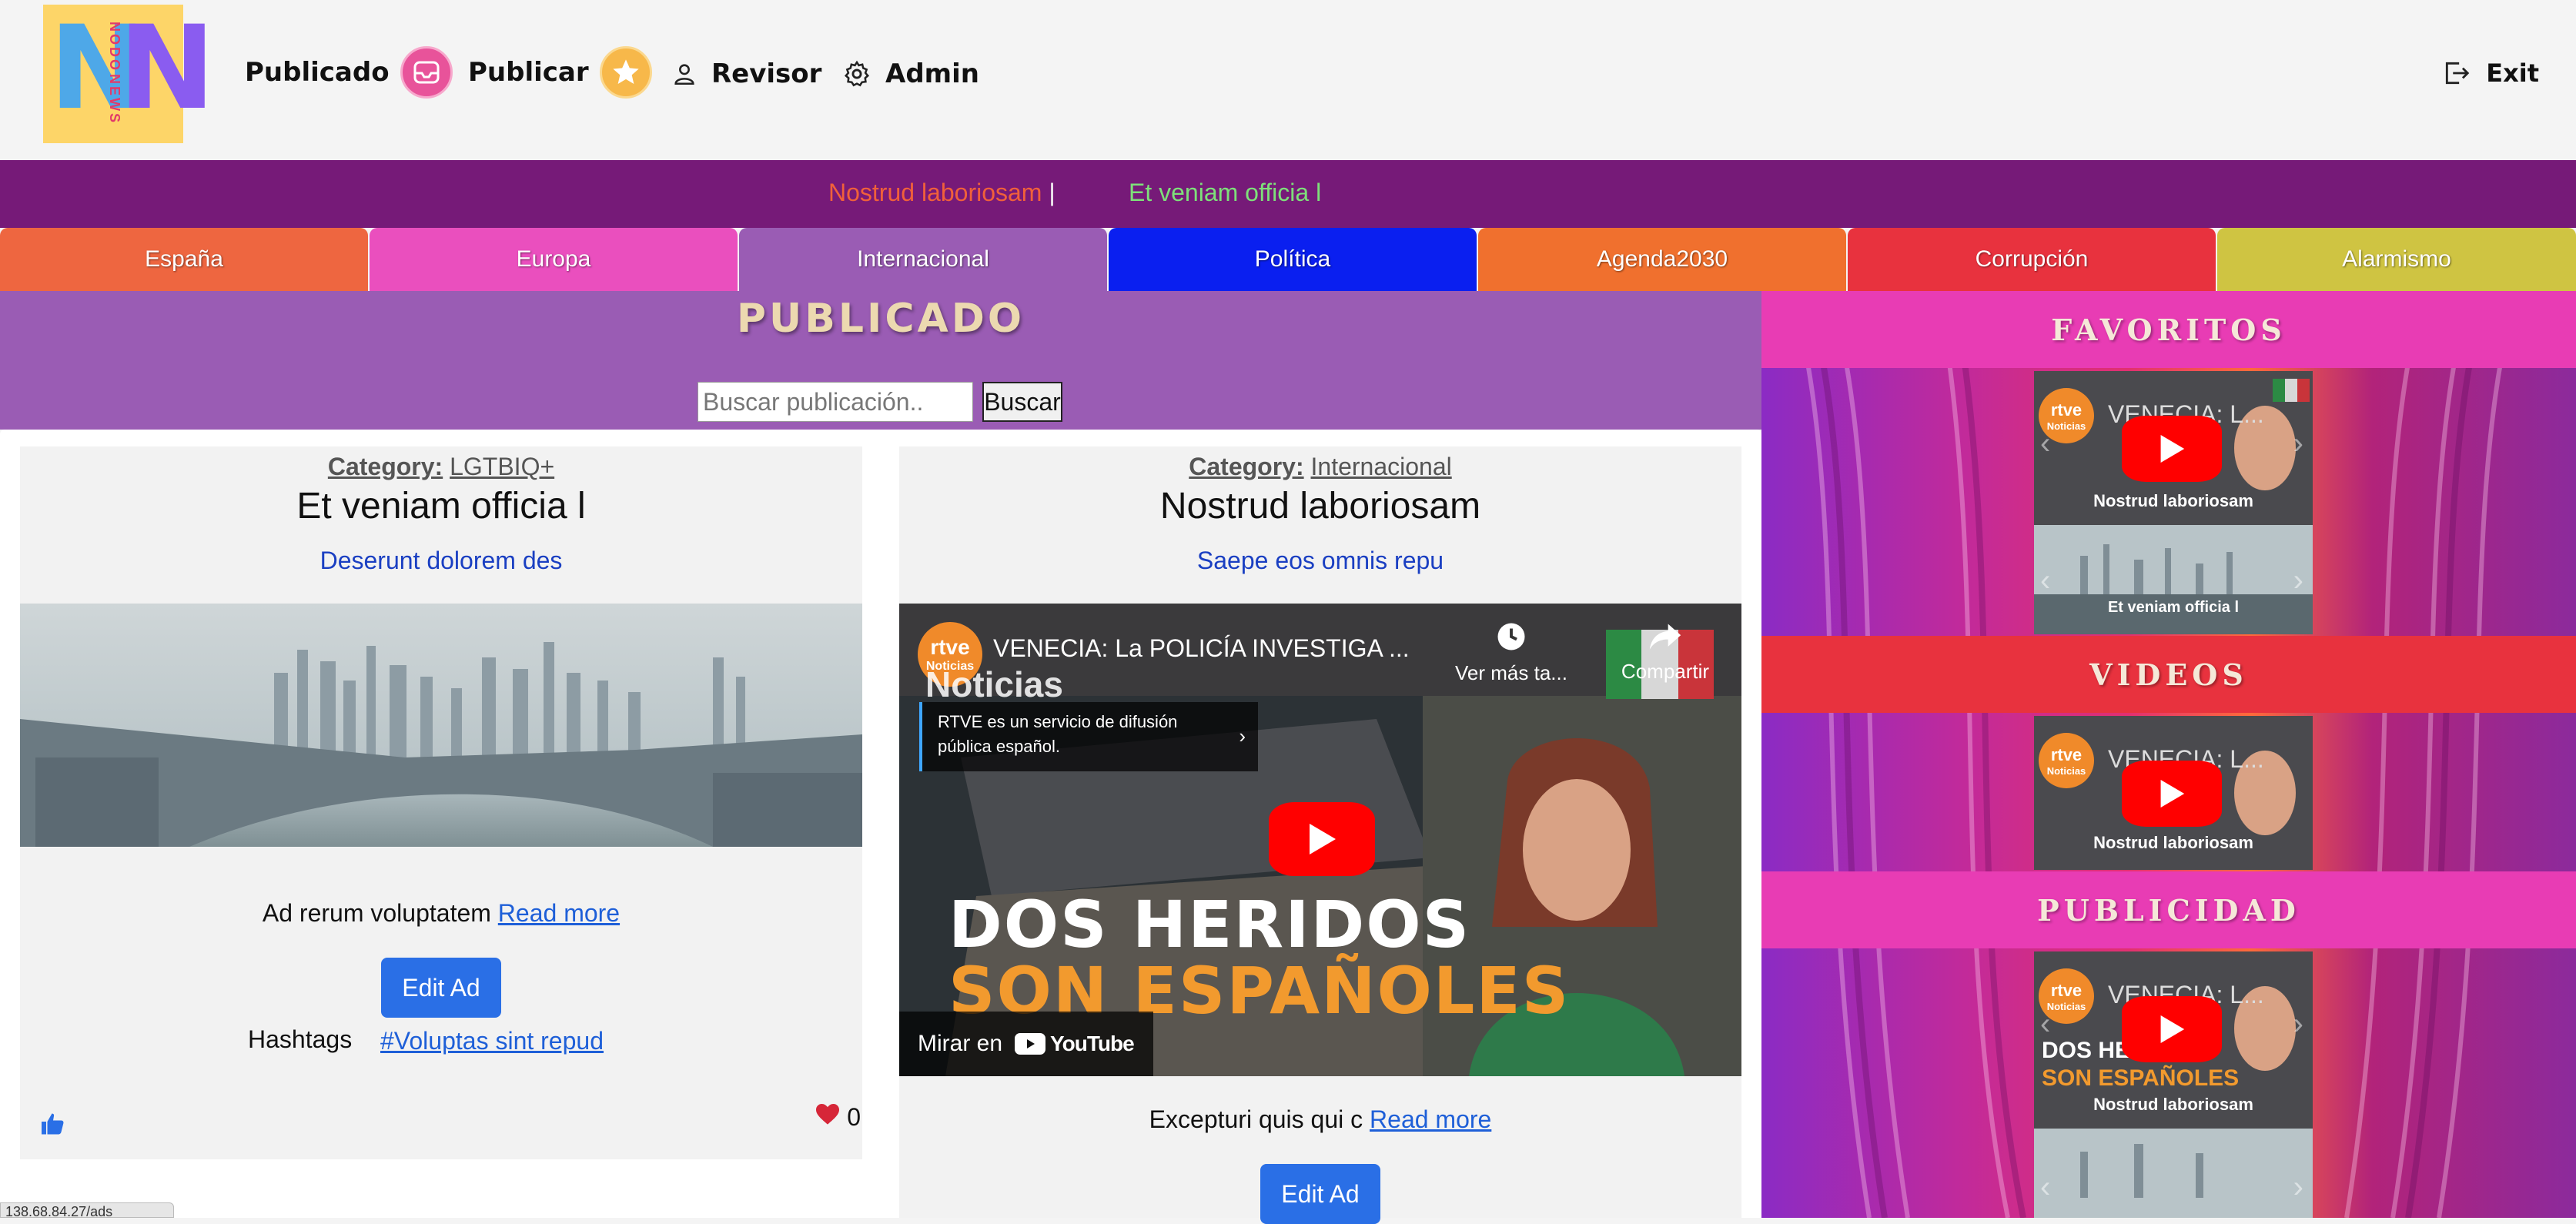 Image resolution: width=2576 pixels, height=1224 pixels. What do you see at coordinates (911, 74) in the screenshot?
I see `nav-admin: Admin` at bounding box center [911, 74].